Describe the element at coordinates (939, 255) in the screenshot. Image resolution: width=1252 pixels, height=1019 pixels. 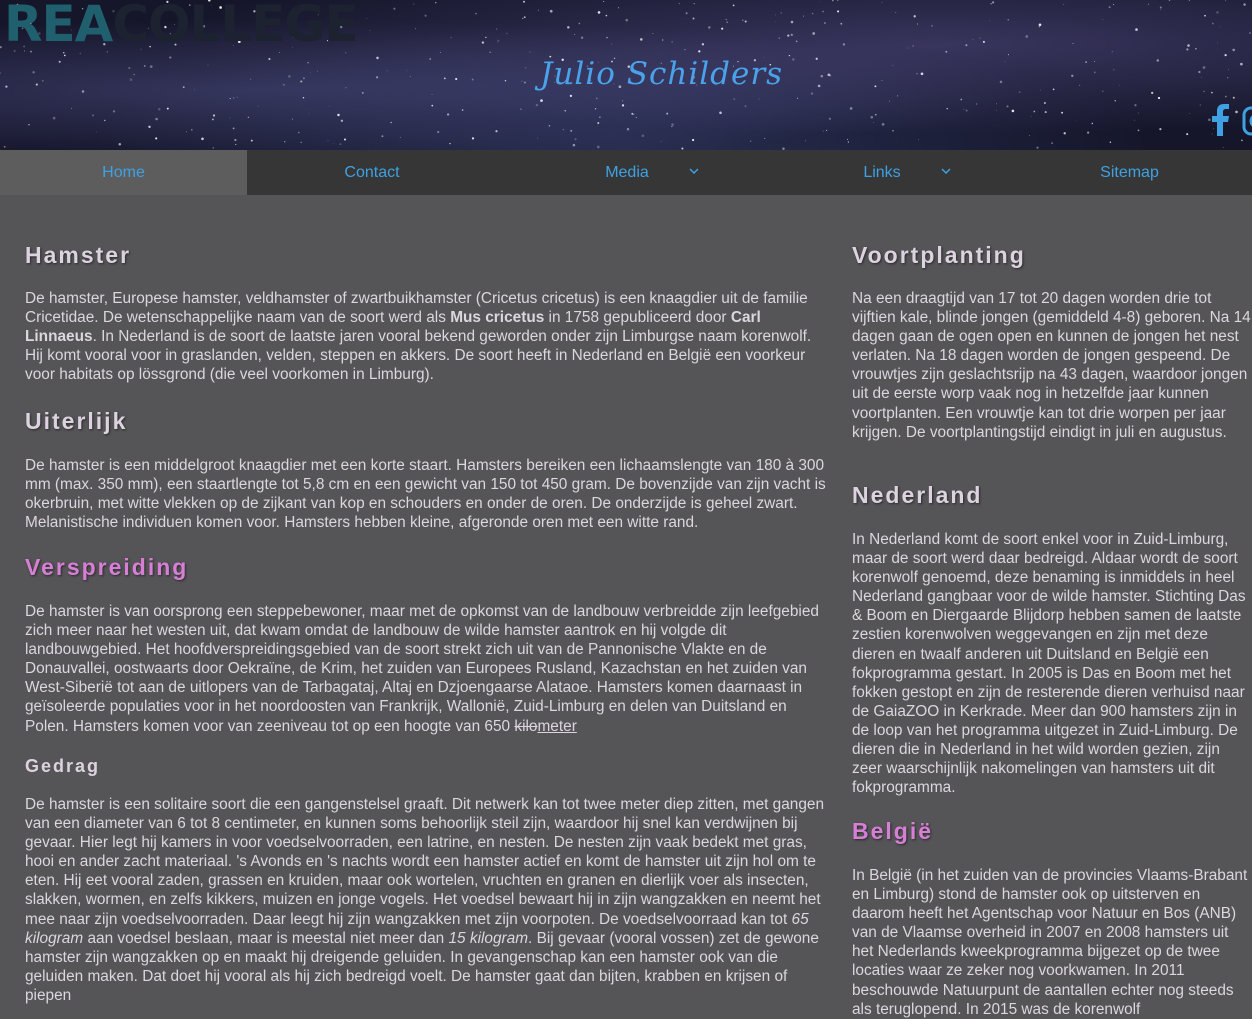
I see `section-title-voortplanting: Voortplanting` at that location.